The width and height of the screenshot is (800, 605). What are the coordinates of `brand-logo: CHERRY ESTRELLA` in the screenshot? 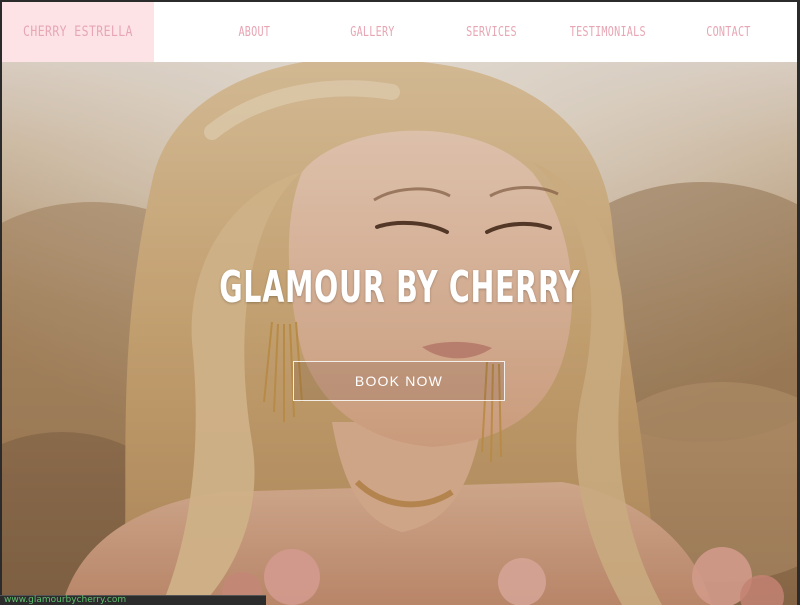 It's located at (78, 32).